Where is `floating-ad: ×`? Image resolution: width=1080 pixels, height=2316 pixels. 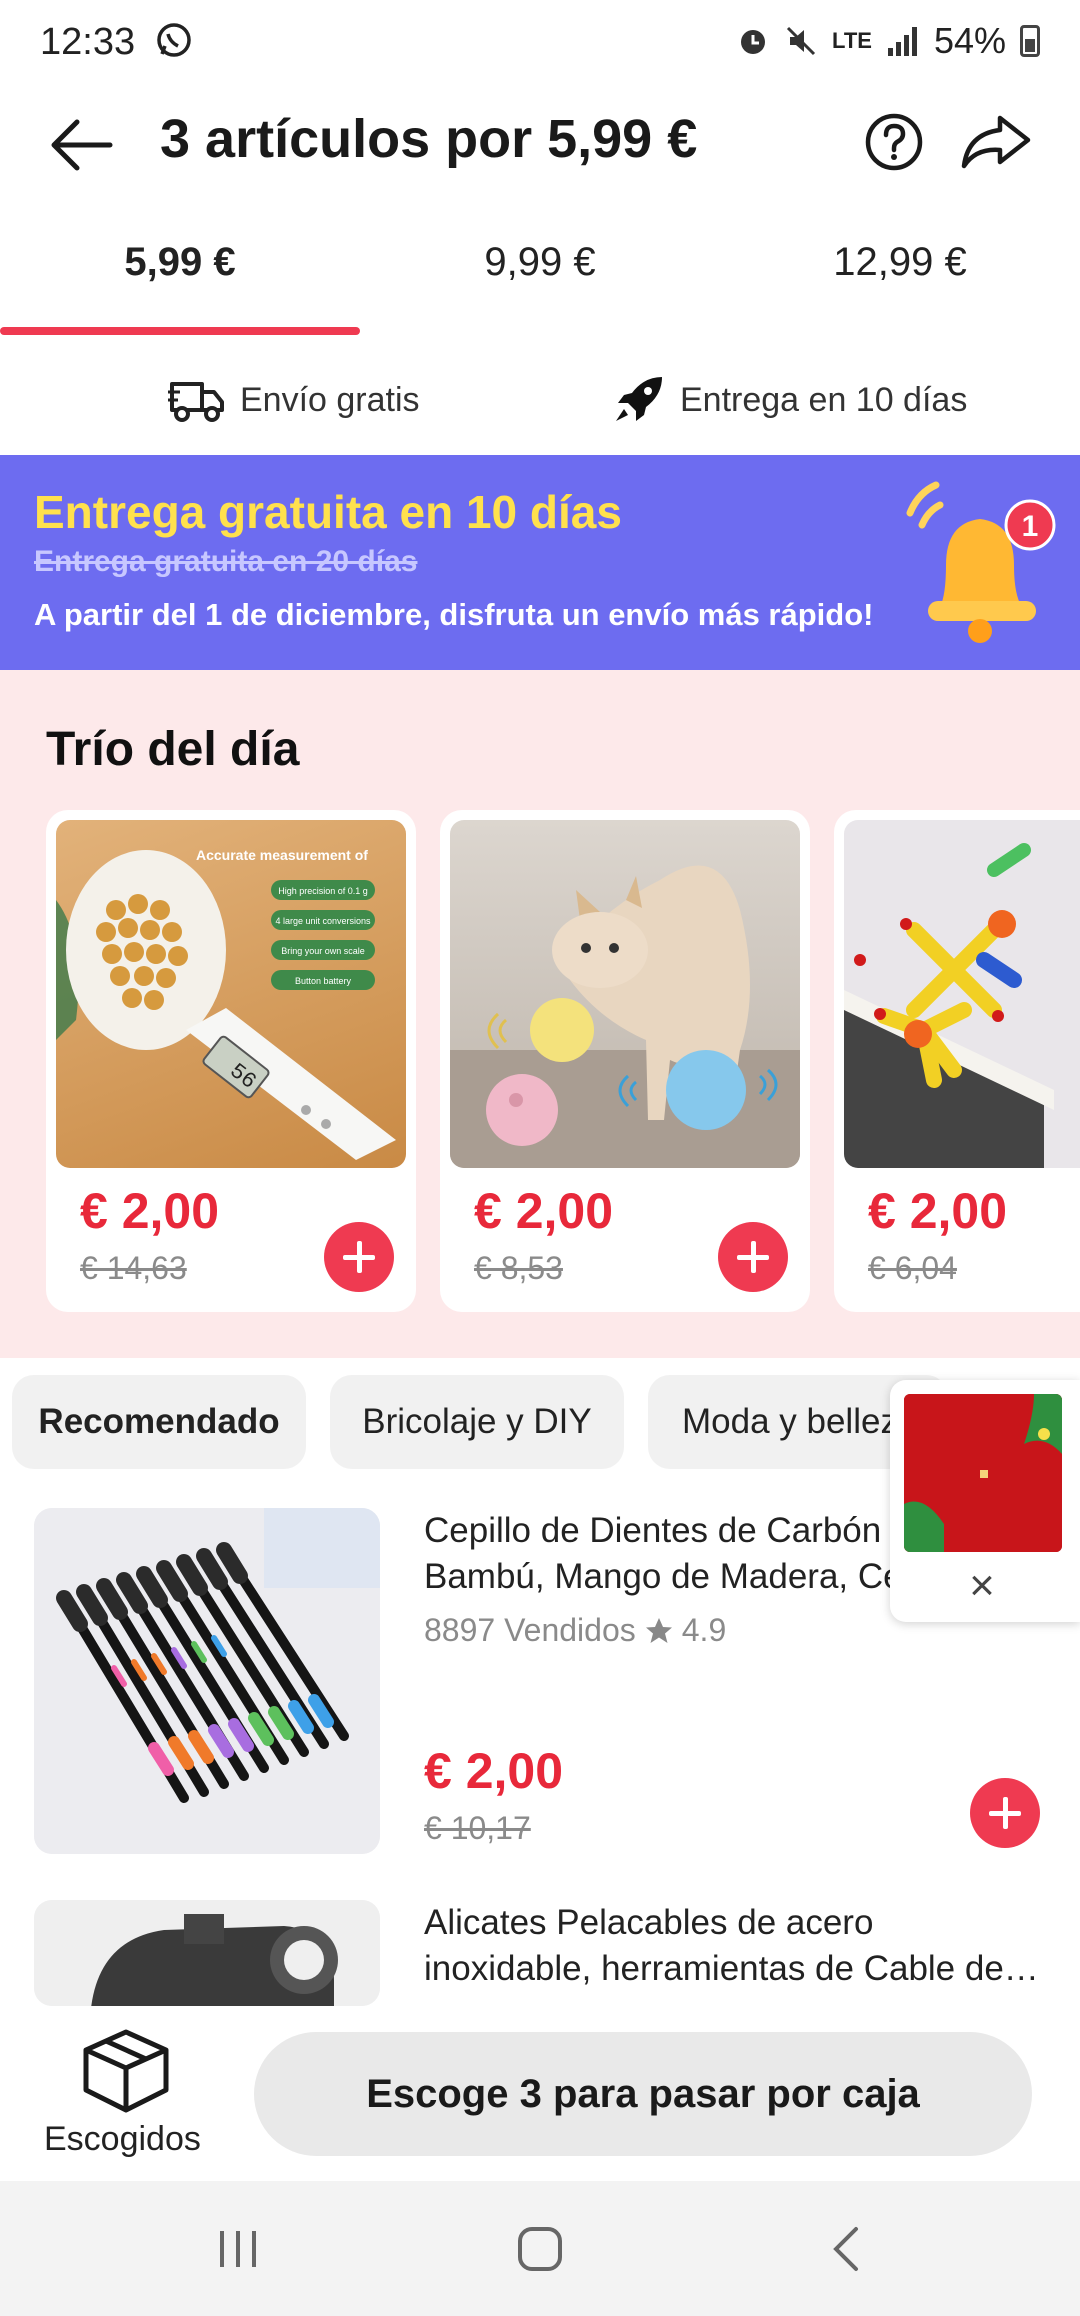
floating-ad: × is located at coordinates (985, 1501).